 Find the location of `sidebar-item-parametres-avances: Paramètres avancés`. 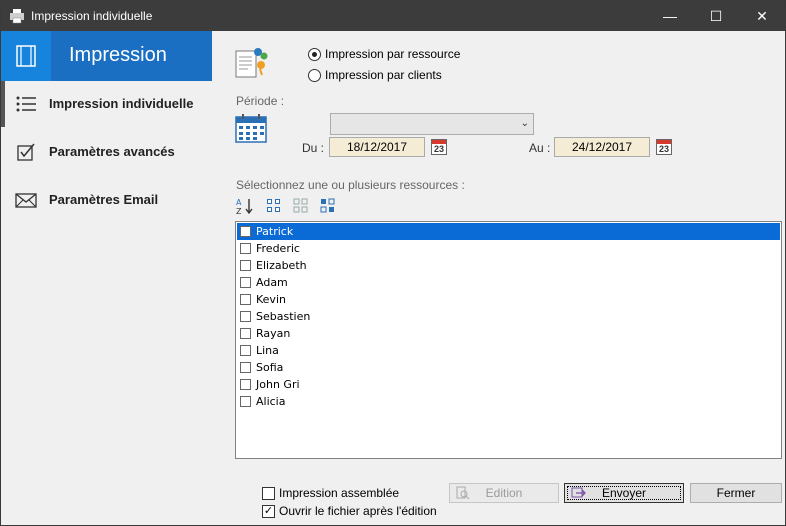

sidebar-item-parametres-avances: Paramètres avancés is located at coordinates (106, 152).